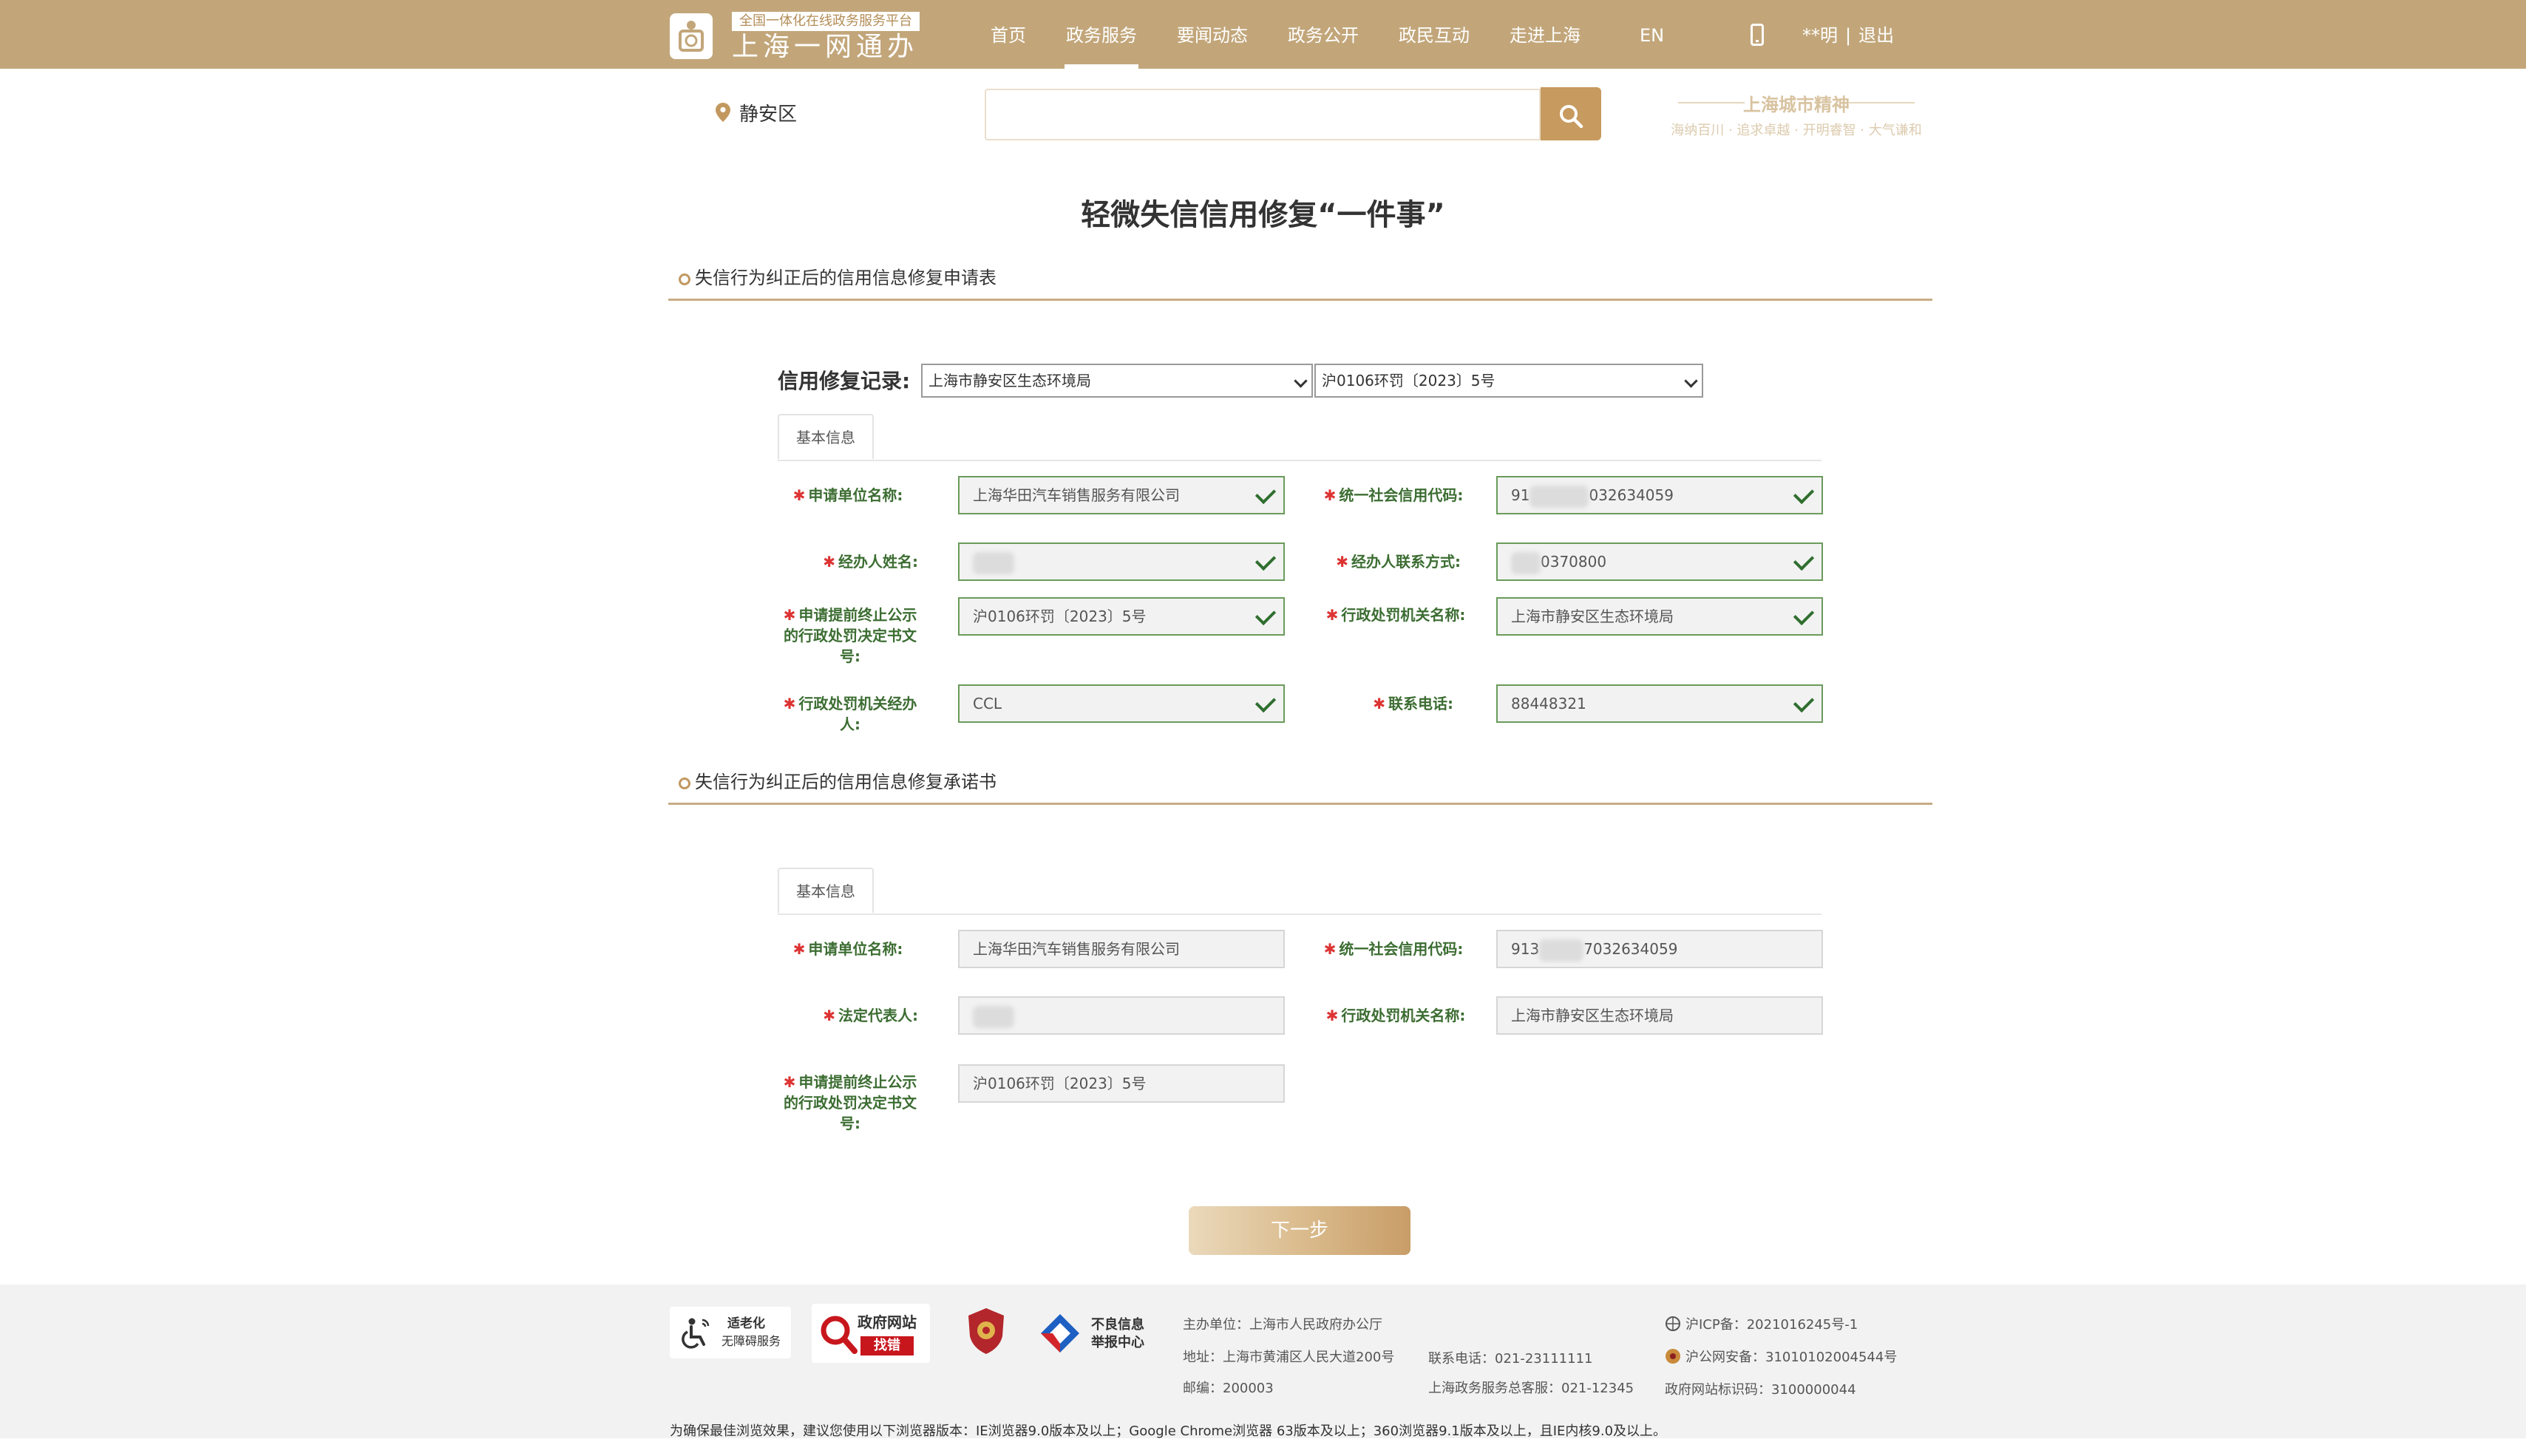 Image resolution: width=2526 pixels, height=1456 pixels. Describe the element at coordinates (855, 495) in the screenshot. I see `applicant-name-label-text: 申请单位名称:` at that location.